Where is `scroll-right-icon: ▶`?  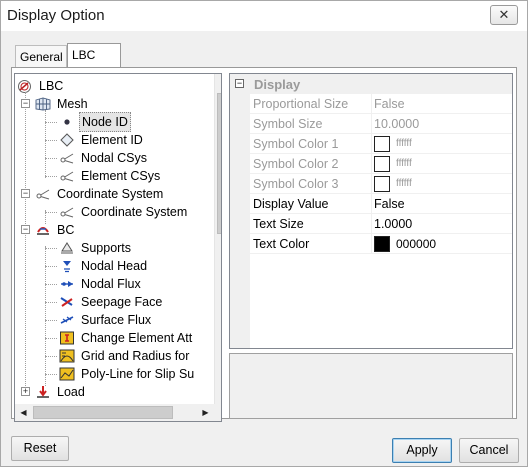 scroll-right-icon: ▶ is located at coordinates (205, 412).